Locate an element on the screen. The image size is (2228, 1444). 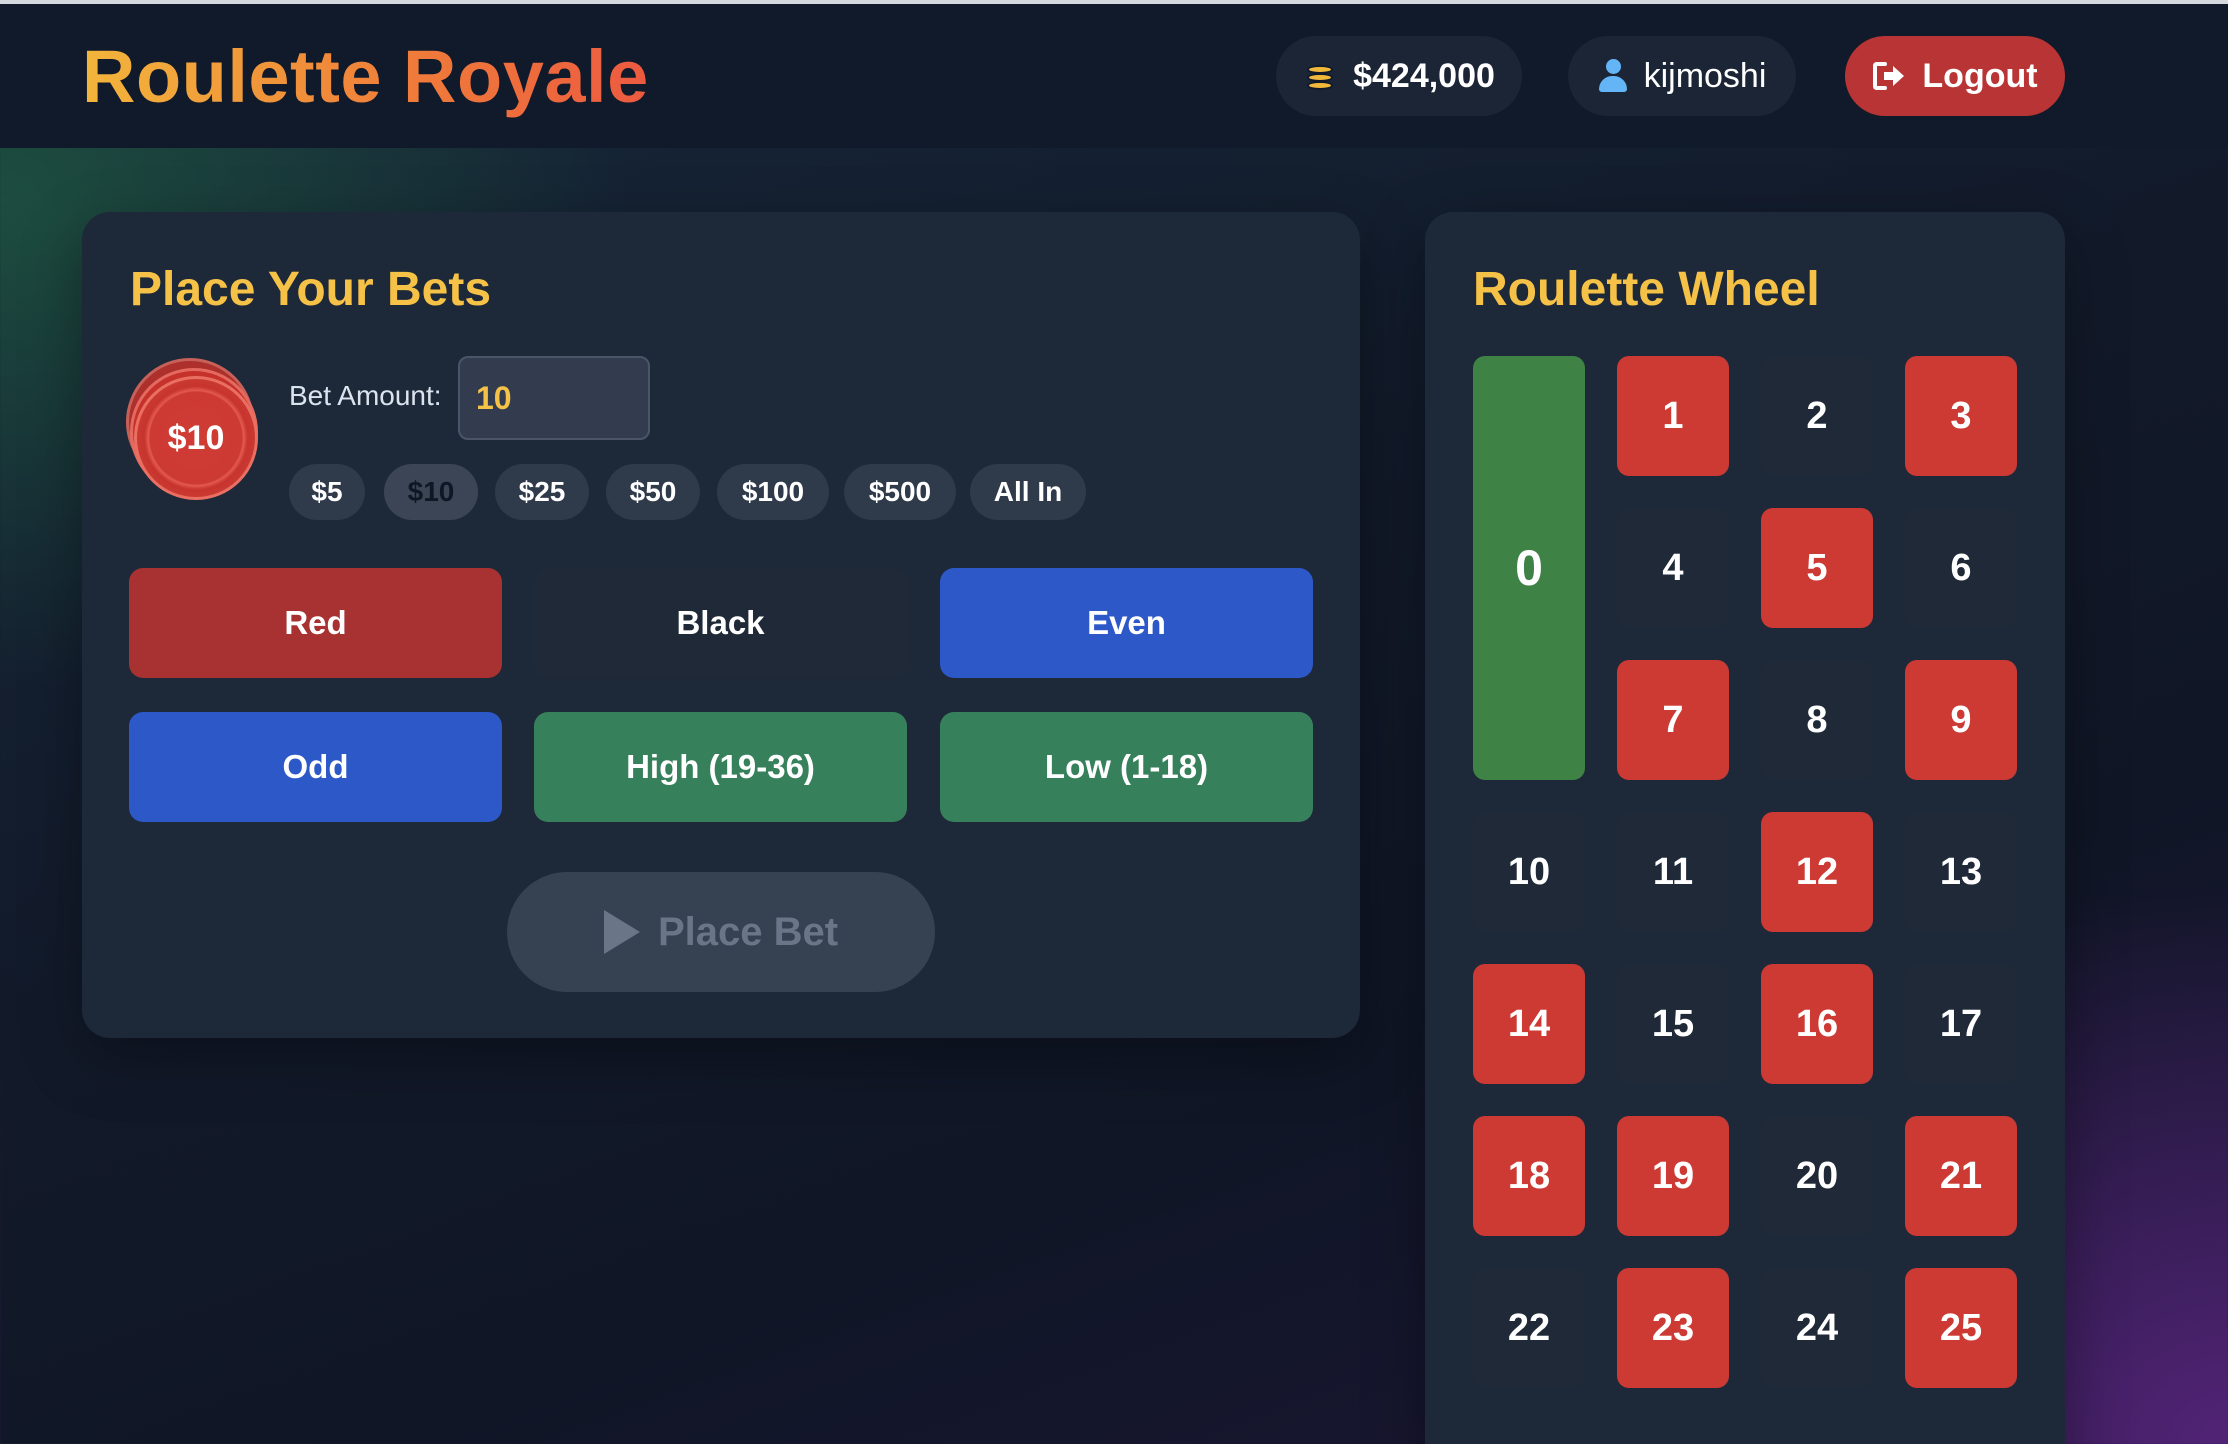
bet-odd-button: Odd is located at coordinates (315, 767).